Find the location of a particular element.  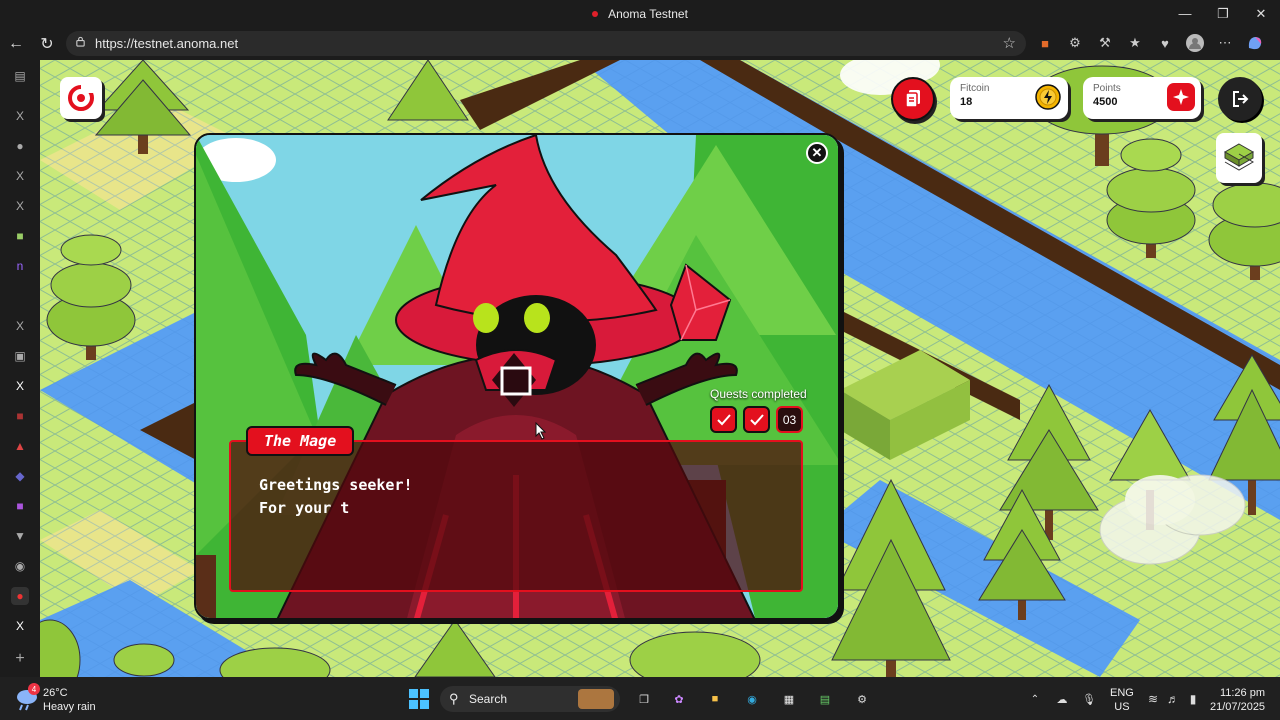

dialog-text: Greetings seeker! For your t is located at coordinates (336, 496).